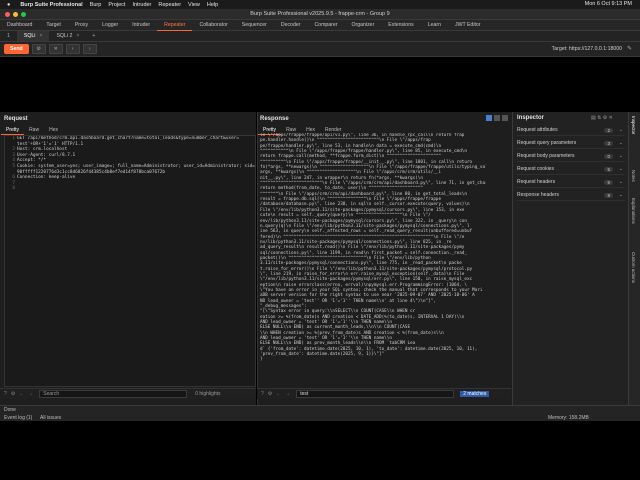 Image resolution: width=640 pixels, height=480 pixels. I want to click on tab-decoder: Decoder, so click(291, 25).